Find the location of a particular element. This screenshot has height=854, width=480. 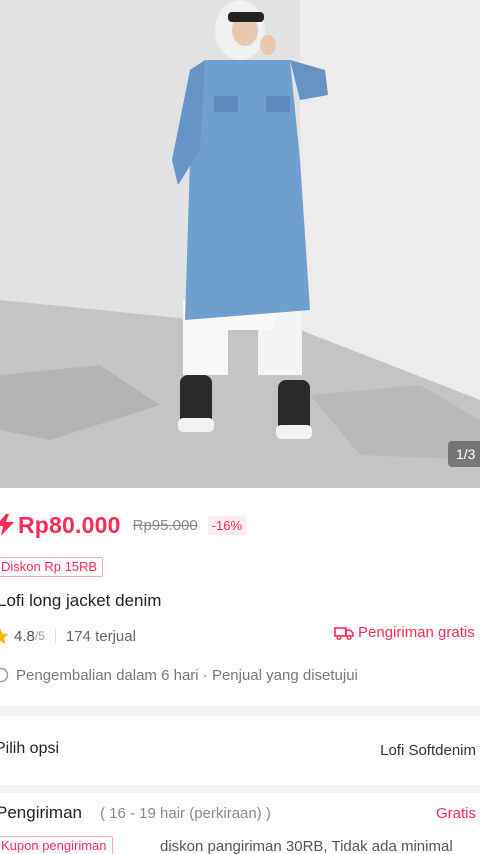

star-icon is located at coordinates (5, 636).